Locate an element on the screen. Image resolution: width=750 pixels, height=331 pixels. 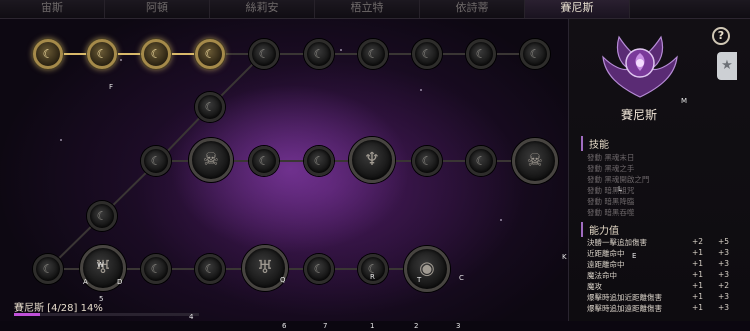
tab-sainis: 賽尼斯 is located at coordinates (577, 9).